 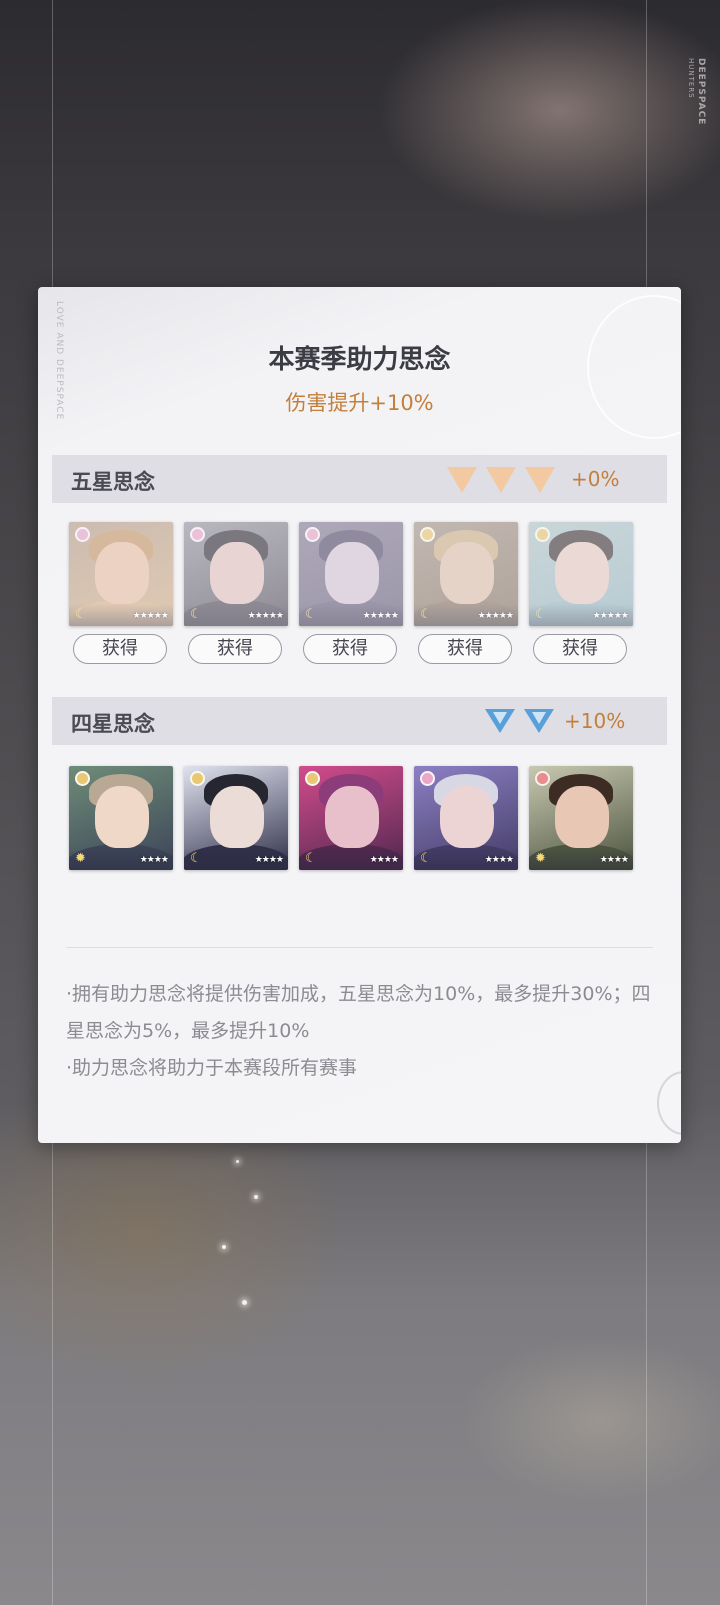 What do you see at coordinates (359, 360) in the screenshot?
I see `dialog-title: 本赛季助力思念` at bounding box center [359, 360].